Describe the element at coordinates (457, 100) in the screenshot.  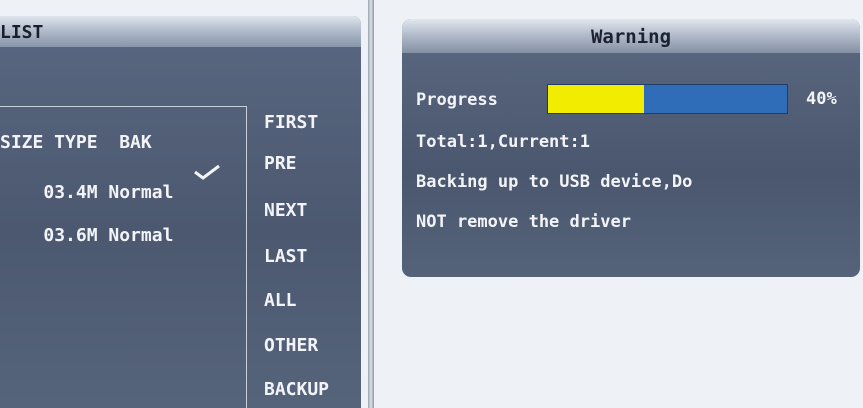
I see `progress-label: Progress` at that location.